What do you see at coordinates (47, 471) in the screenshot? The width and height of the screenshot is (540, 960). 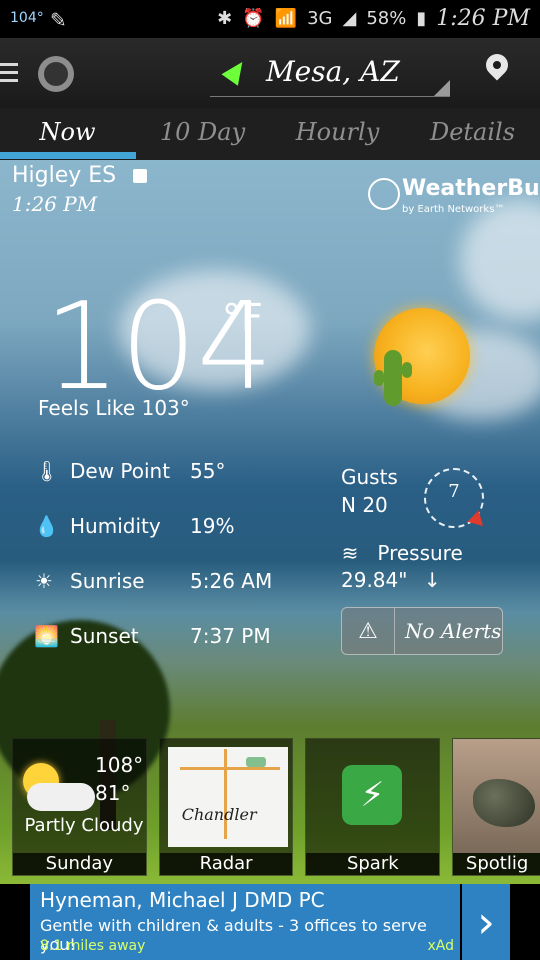 I see `thermometer-icon: 🌡` at bounding box center [47, 471].